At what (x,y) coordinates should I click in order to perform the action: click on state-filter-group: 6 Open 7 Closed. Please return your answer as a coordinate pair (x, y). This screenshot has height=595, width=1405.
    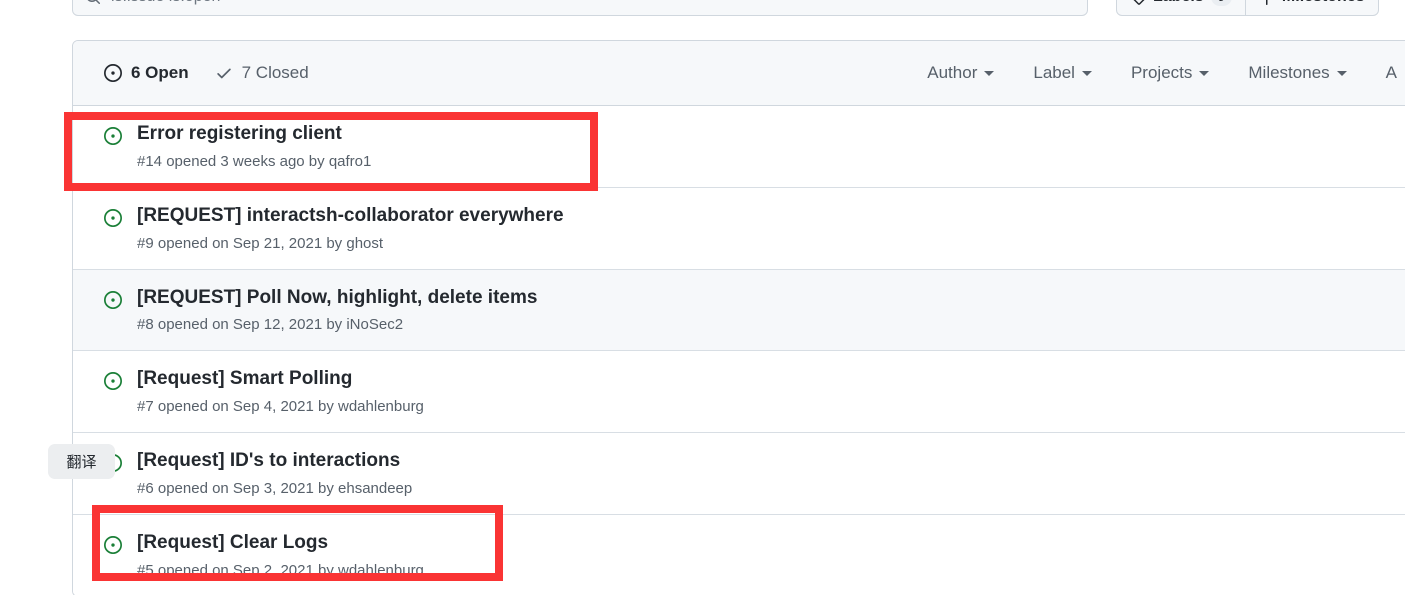
    Looking at the image, I should click on (206, 73).